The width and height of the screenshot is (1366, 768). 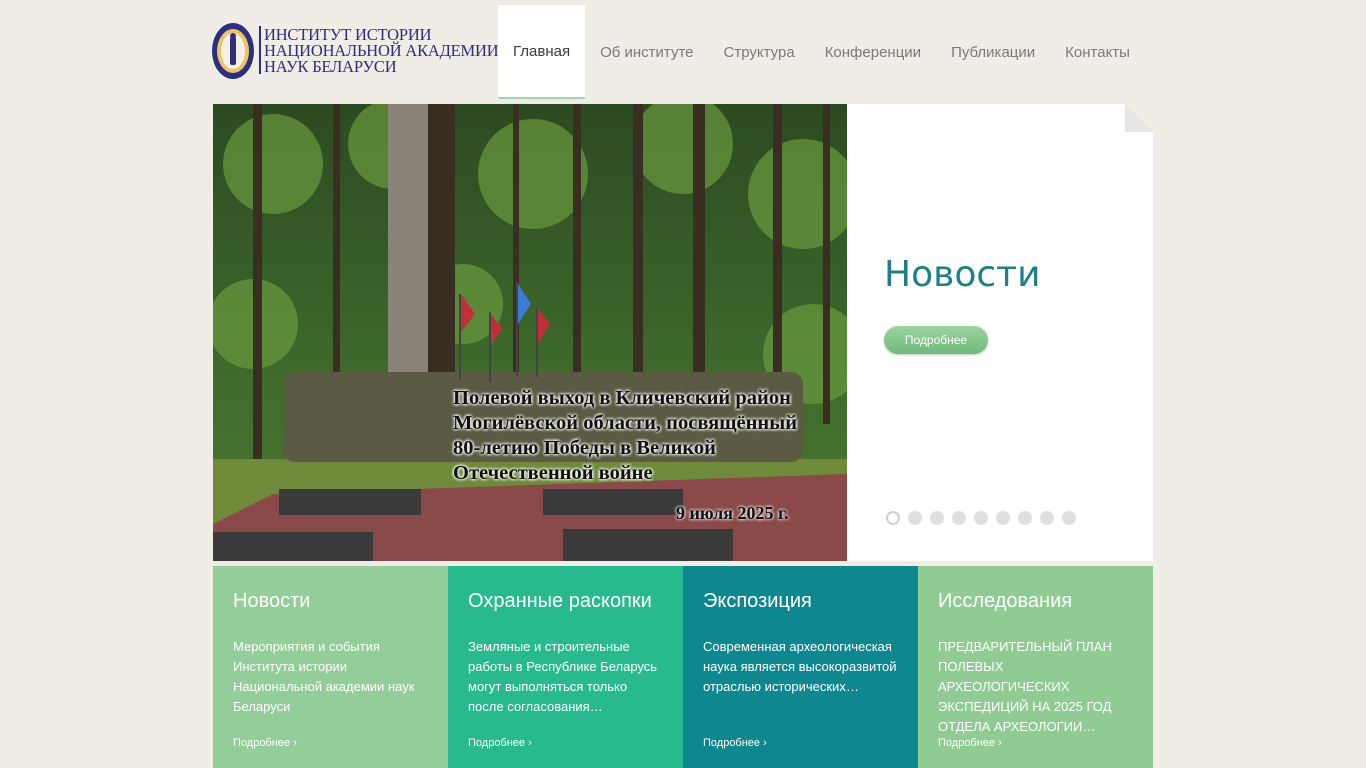 What do you see at coordinates (1005, 601) in the screenshot?
I see `tile-title: Исследования` at bounding box center [1005, 601].